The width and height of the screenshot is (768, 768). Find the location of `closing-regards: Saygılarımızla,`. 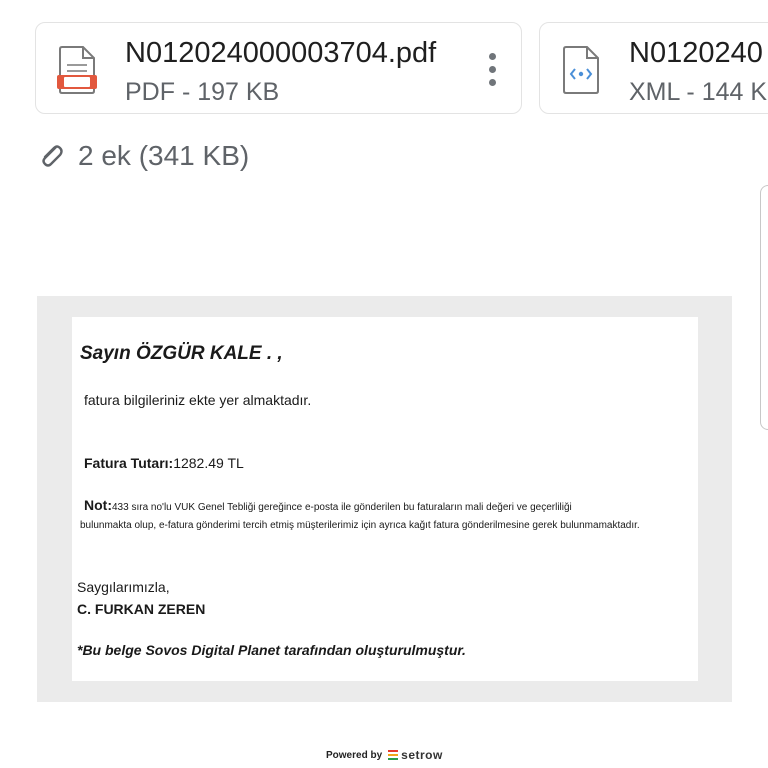

closing-regards: Saygılarımızla, is located at coordinates (123, 587).